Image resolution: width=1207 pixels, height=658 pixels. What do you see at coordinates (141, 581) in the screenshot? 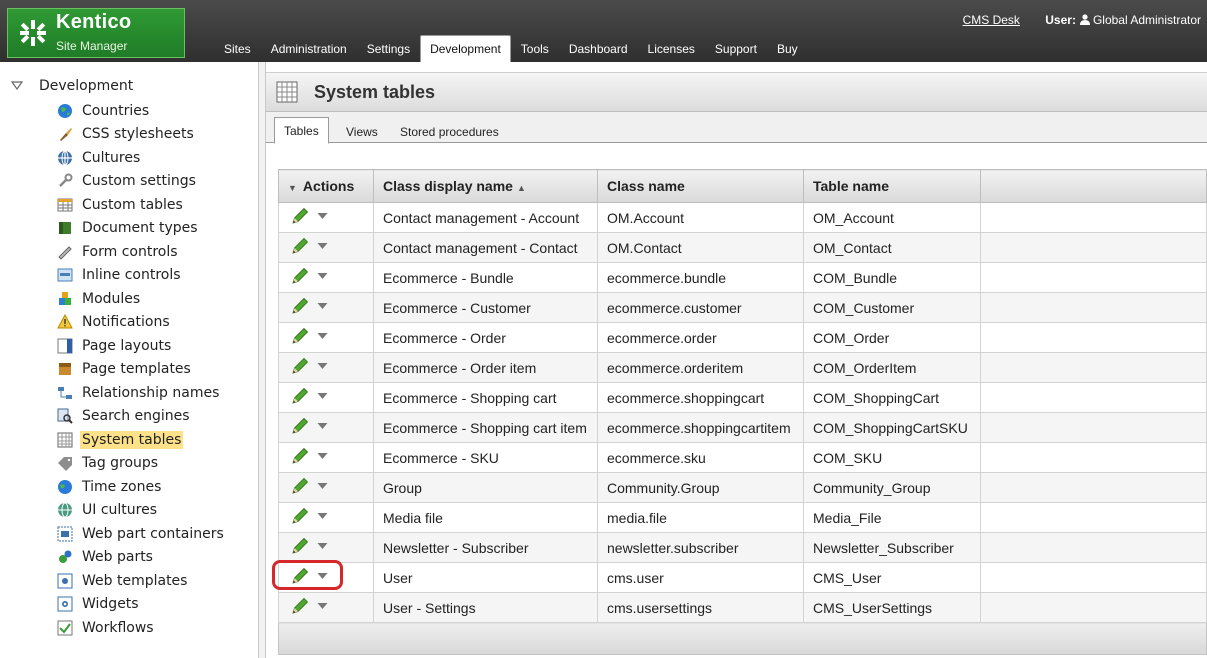
I see `tree-item-web-templates: Web templates` at bounding box center [141, 581].